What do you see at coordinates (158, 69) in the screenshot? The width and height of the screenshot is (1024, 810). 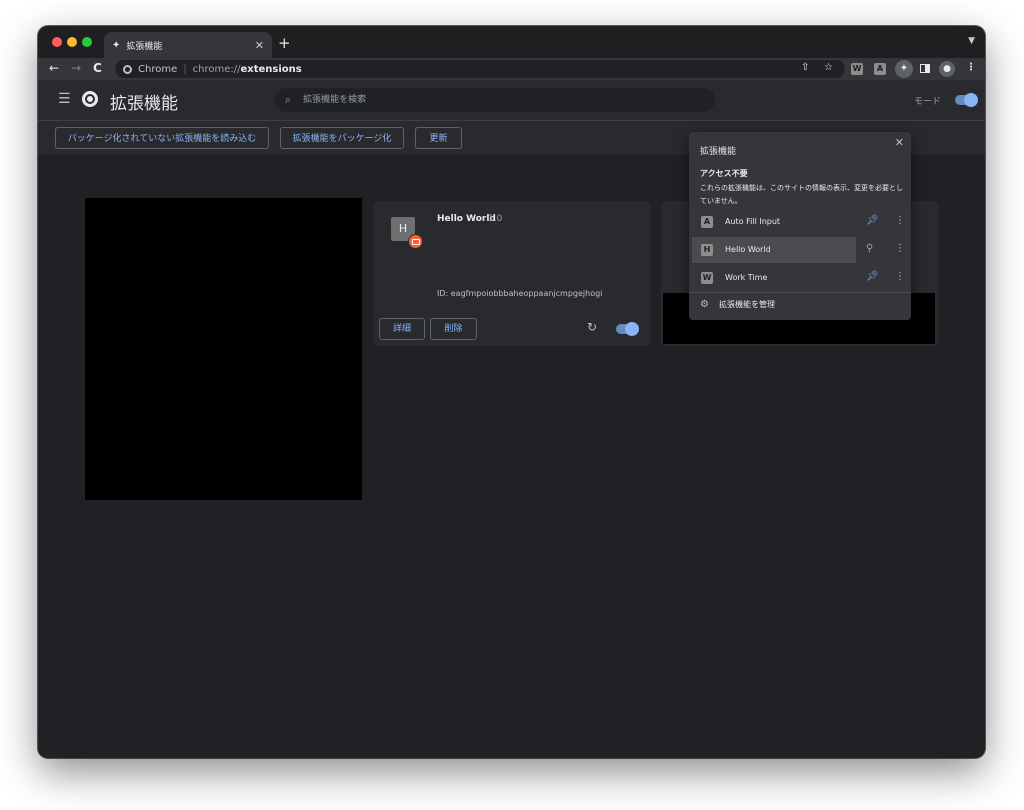 I see `omnibox-chrome-label: Chrome` at bounding box center [158, 69].